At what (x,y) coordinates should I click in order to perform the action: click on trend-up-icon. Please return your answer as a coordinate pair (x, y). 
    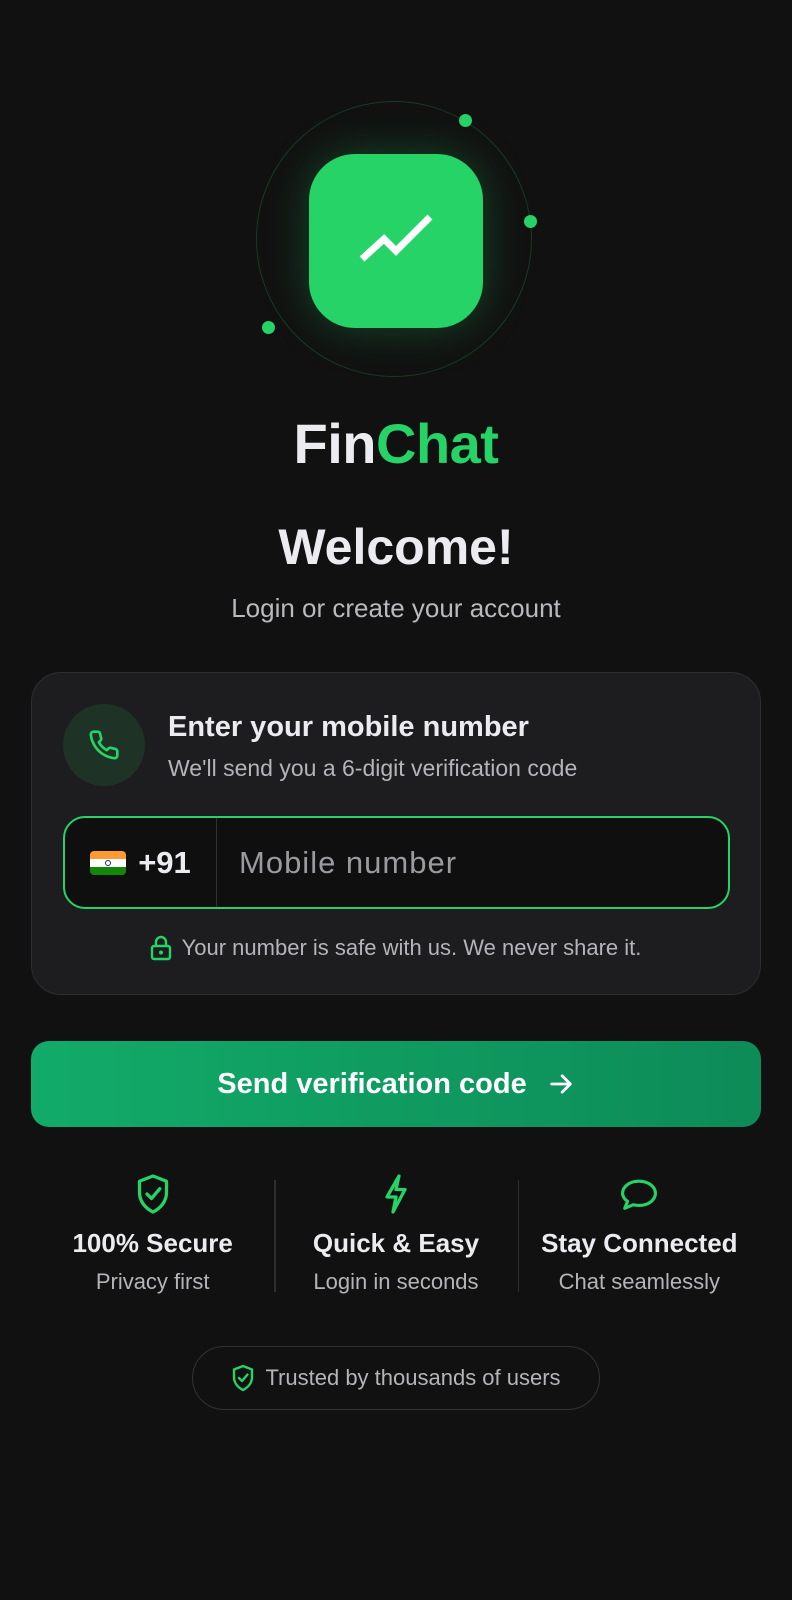
    Looking at the image, I should click on (396, 238).